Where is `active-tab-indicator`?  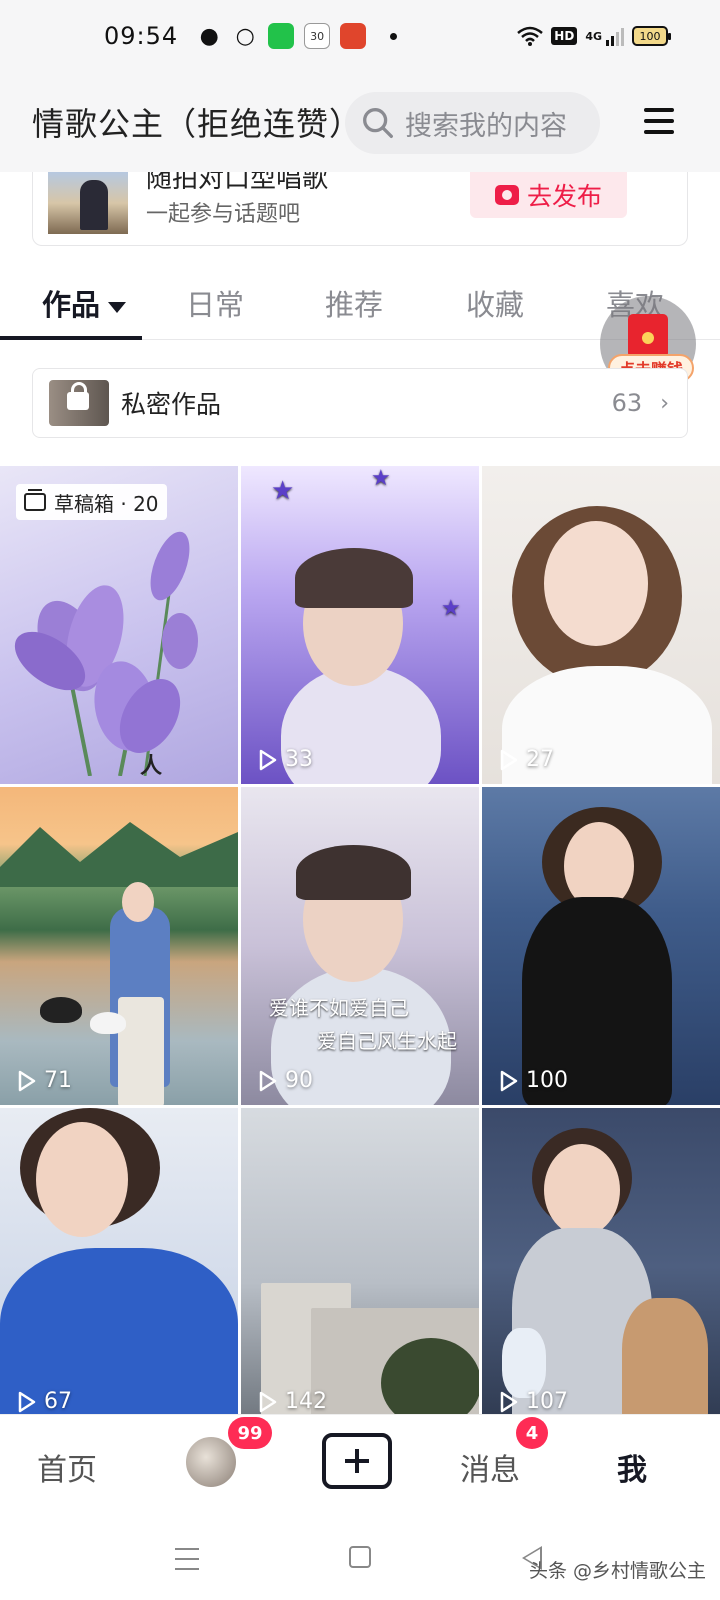
active-tab-indicator is located at coordinates (71, 338).